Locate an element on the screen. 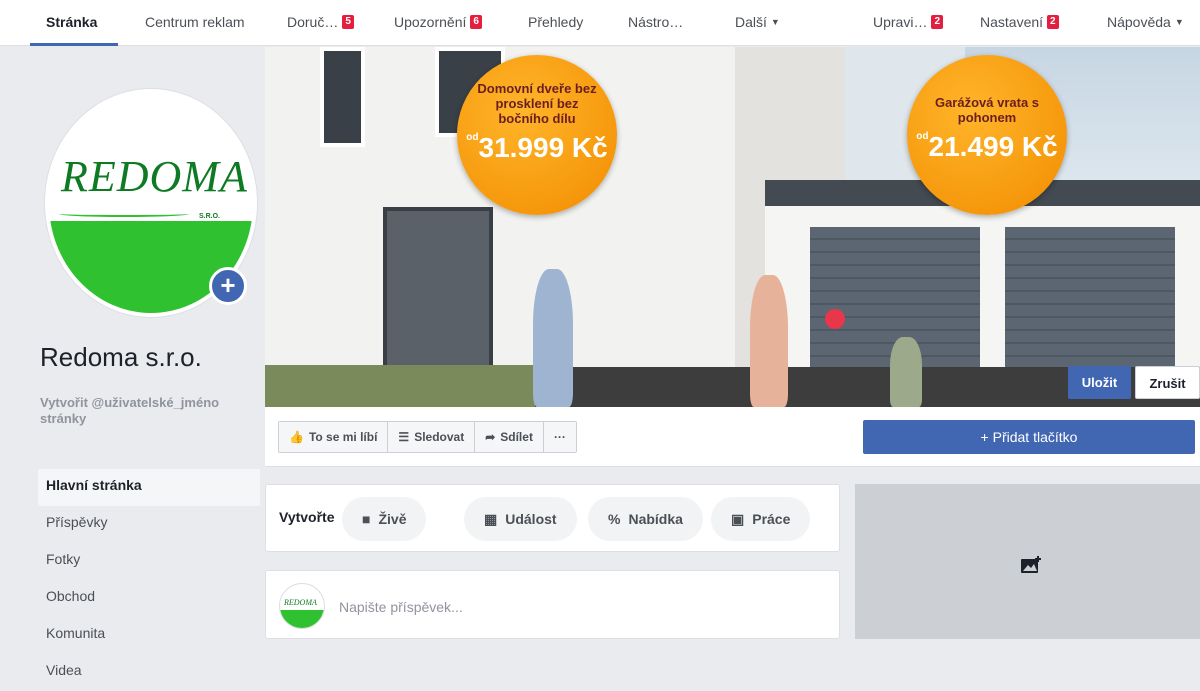 The width and height of the screenshot is (1200, 691). page-title: Redoma s.r.o. is located at coordinates (121, 357).